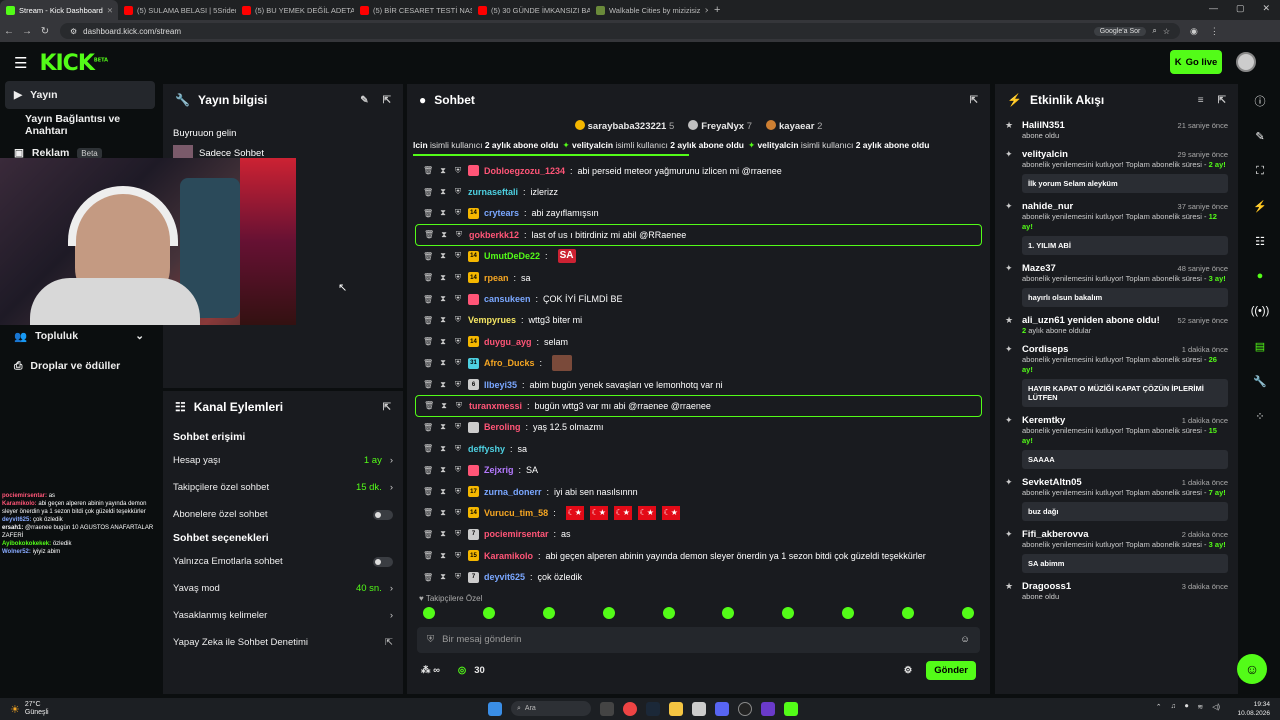 The image size is (1280, 720). What do you see at coordinates (508, 556) in the screenshot?
I see `chat-username: Karamikolo` at bounding box center [508, 556].